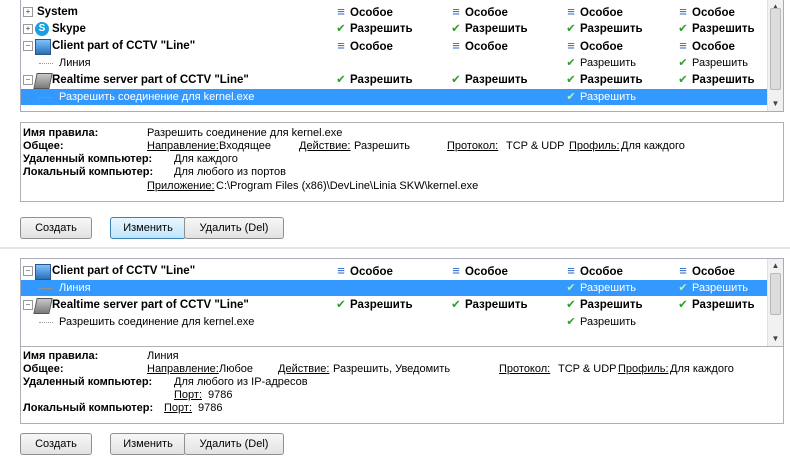 The image size is (790, 463). Describe the element at coordinates (150, 305) in the screenshot. I see `rule-name: Realtime server part of CCTV "Line"` at that location.